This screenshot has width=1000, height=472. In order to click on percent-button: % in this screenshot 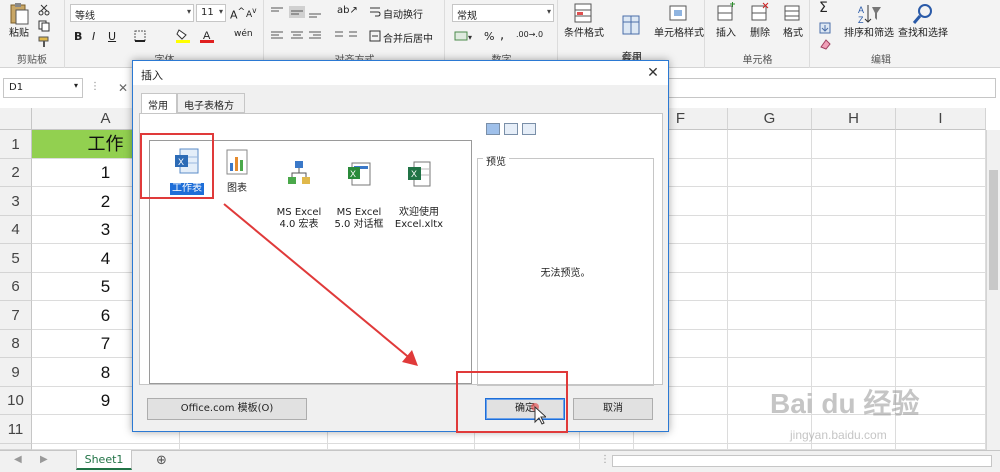, I will do `click(489, 36)`.